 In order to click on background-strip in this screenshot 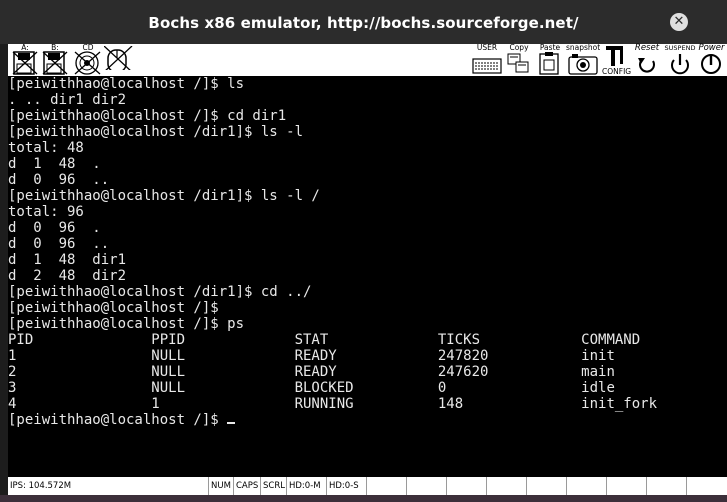, I will do `click(363, 498)`.